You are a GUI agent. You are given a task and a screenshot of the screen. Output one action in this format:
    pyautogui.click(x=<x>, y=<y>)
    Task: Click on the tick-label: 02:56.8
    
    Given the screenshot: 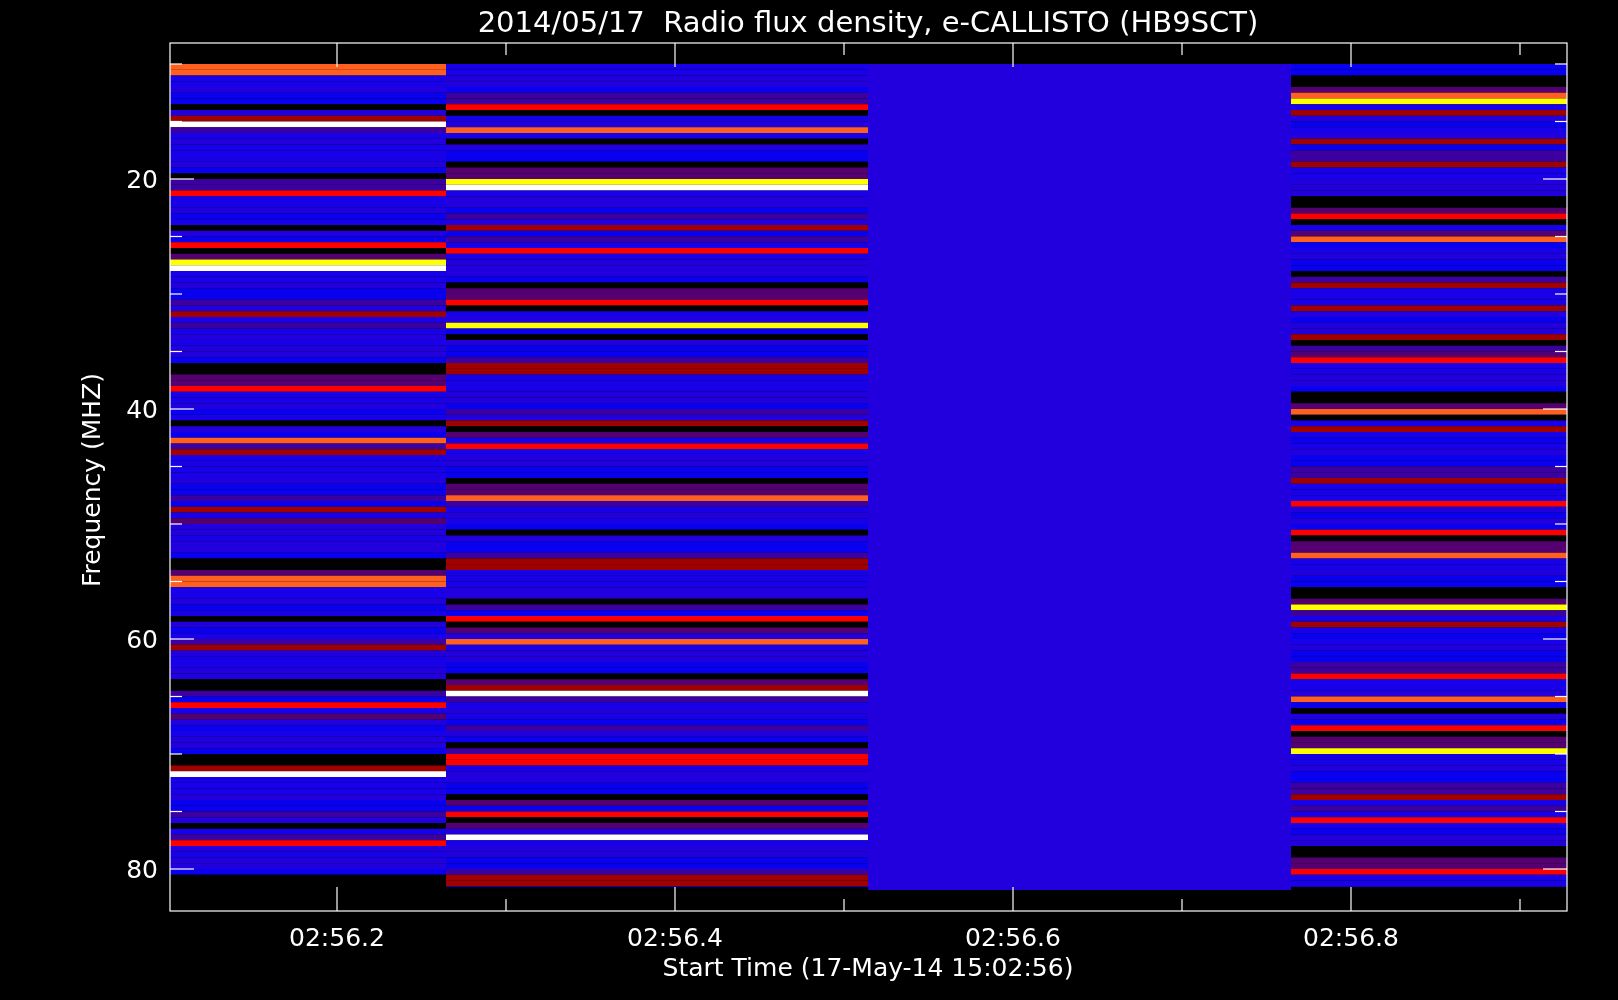 What is the action you would take?
    pyautogui.click(x=1351, y=937)
    